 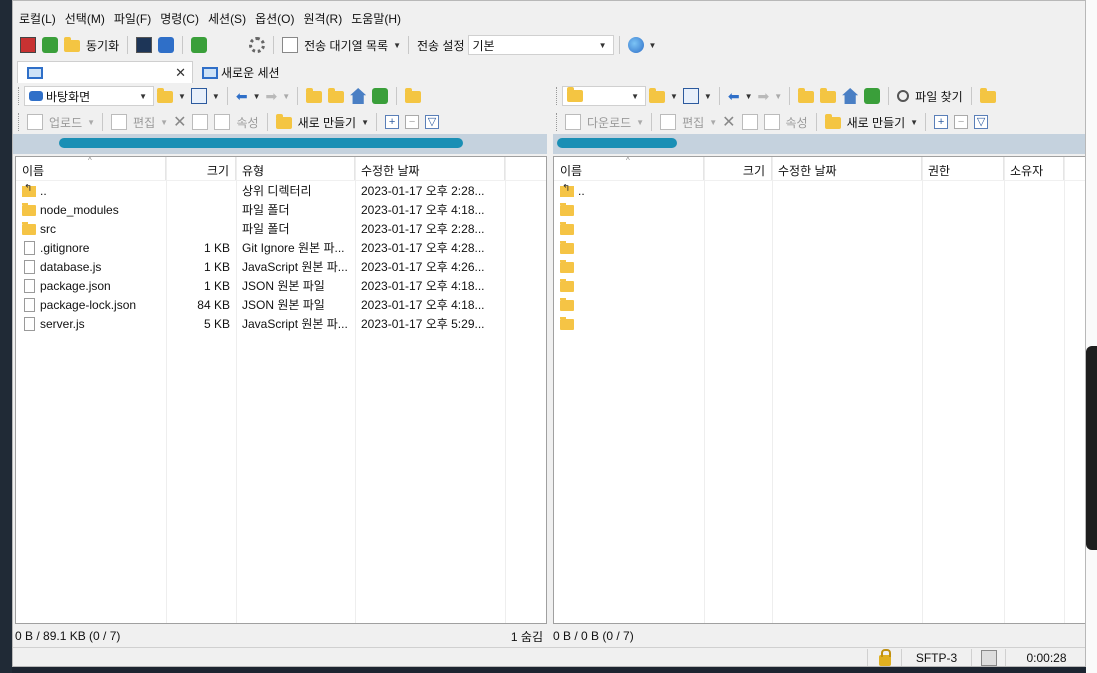 I want to click on menu-command: 명령(C), so click(x=179, y=18).